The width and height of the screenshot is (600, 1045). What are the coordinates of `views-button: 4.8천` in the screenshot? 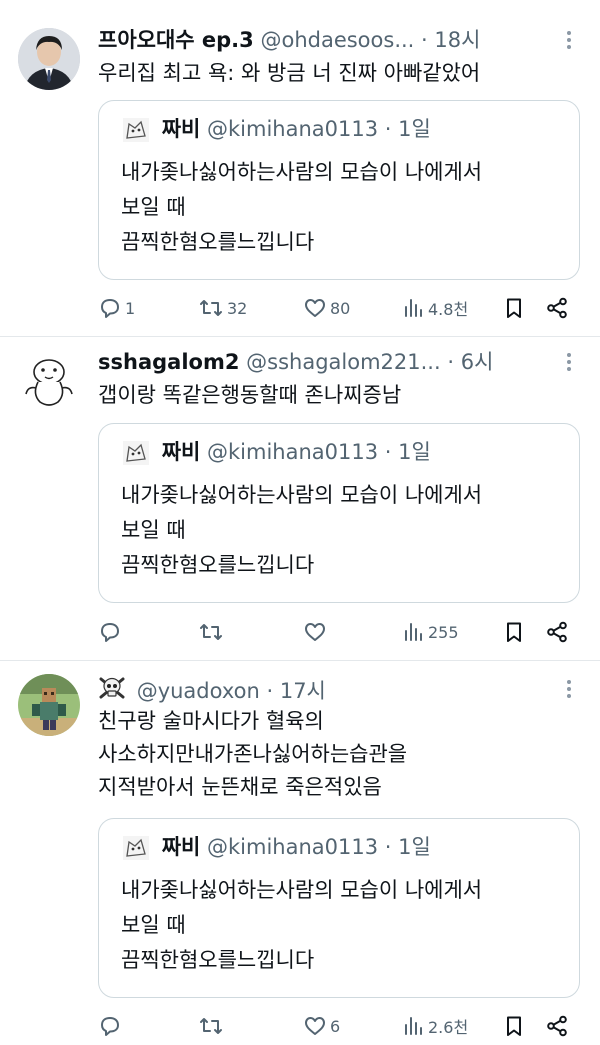 It's located at (434, 308).